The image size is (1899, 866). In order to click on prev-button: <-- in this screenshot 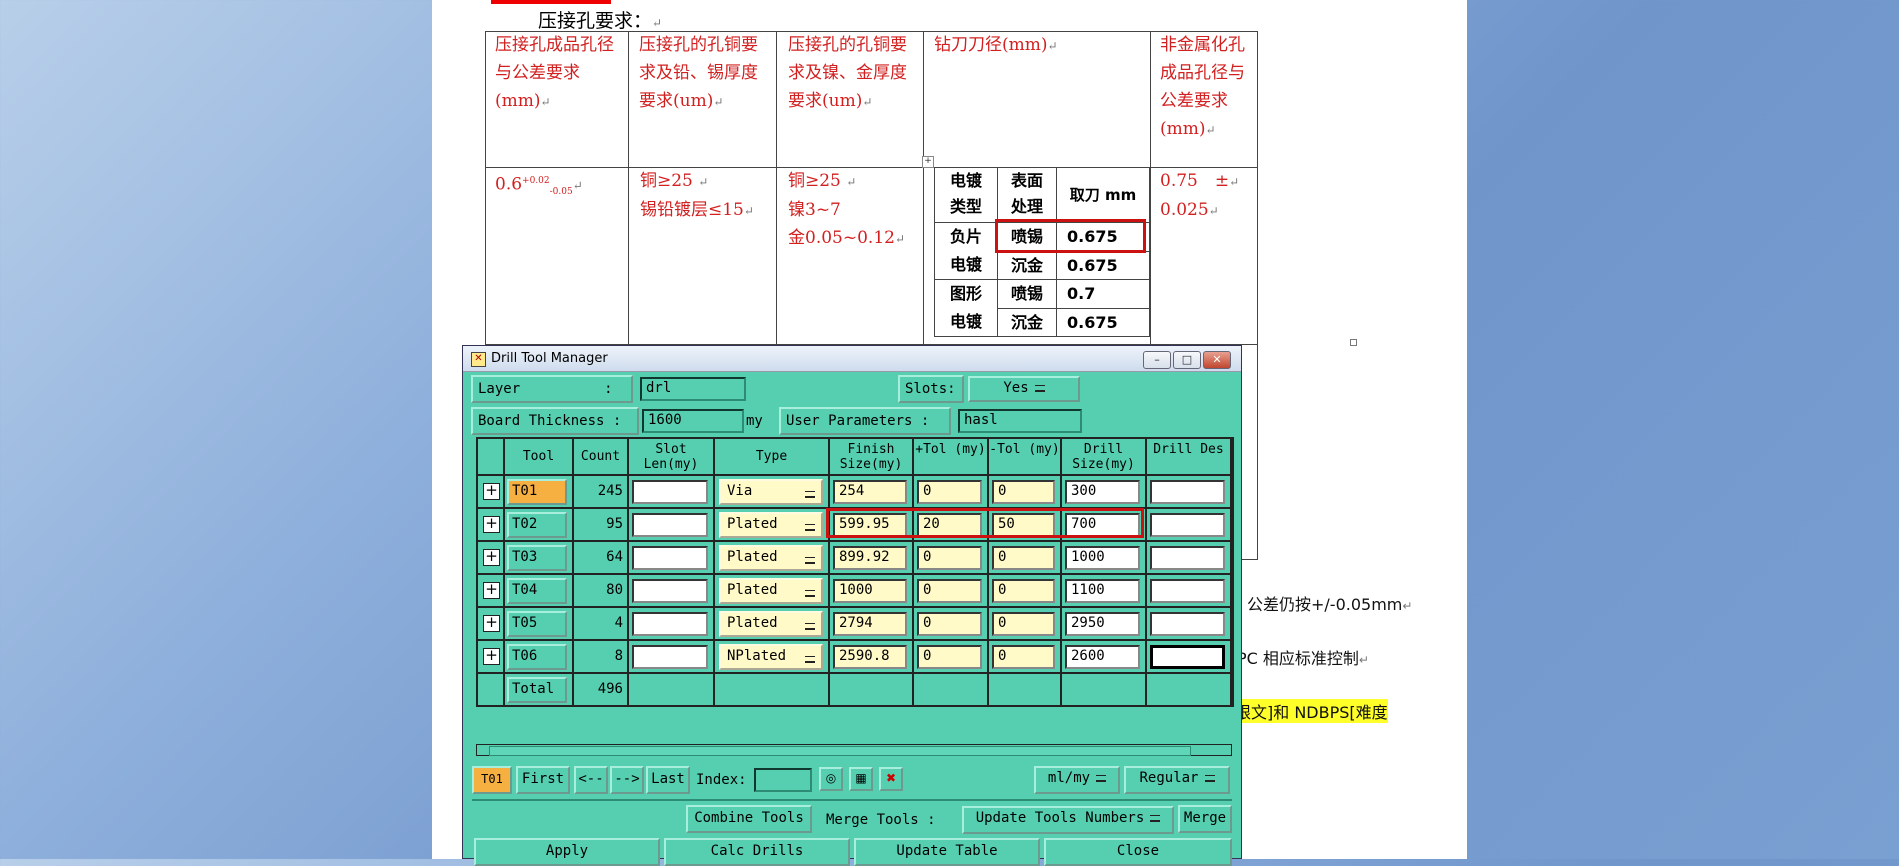, I will do `click(591, 780)`.